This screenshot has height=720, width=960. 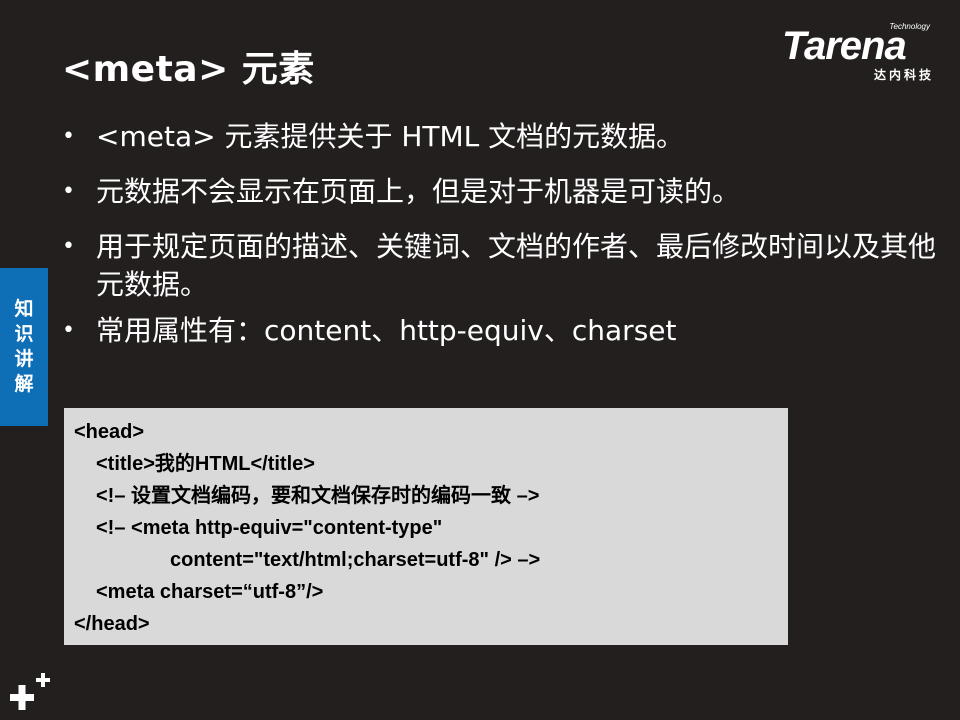 I want to click on code-line: </head>, so click(x=112, y=624).